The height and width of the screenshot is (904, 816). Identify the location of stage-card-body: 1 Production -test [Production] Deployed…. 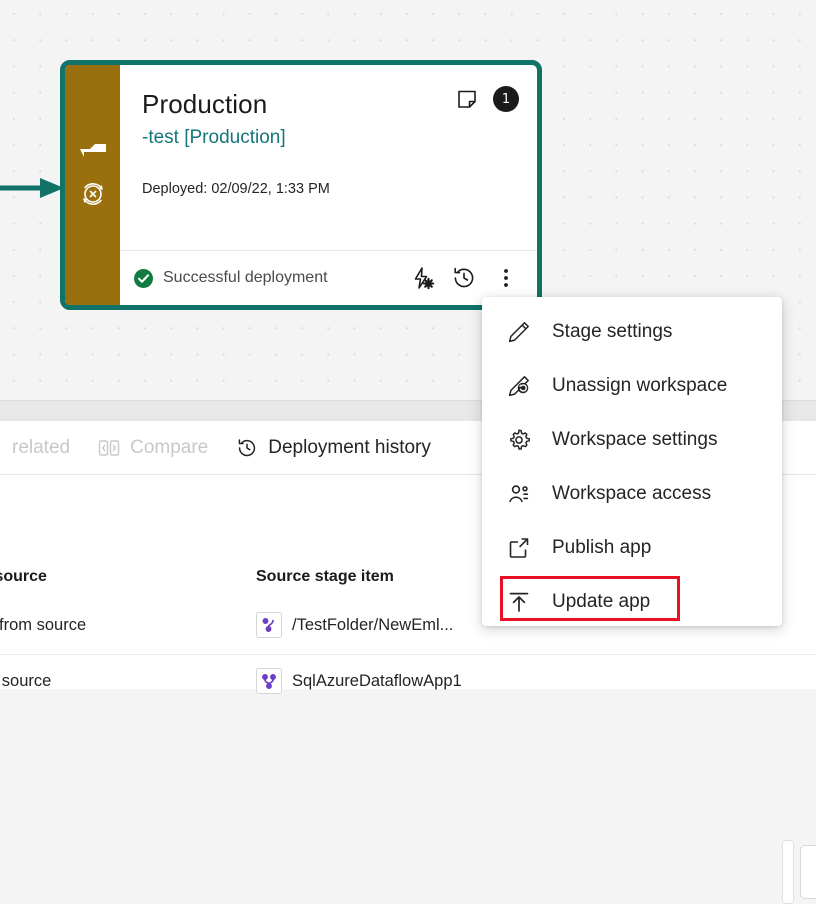
(328, 185).